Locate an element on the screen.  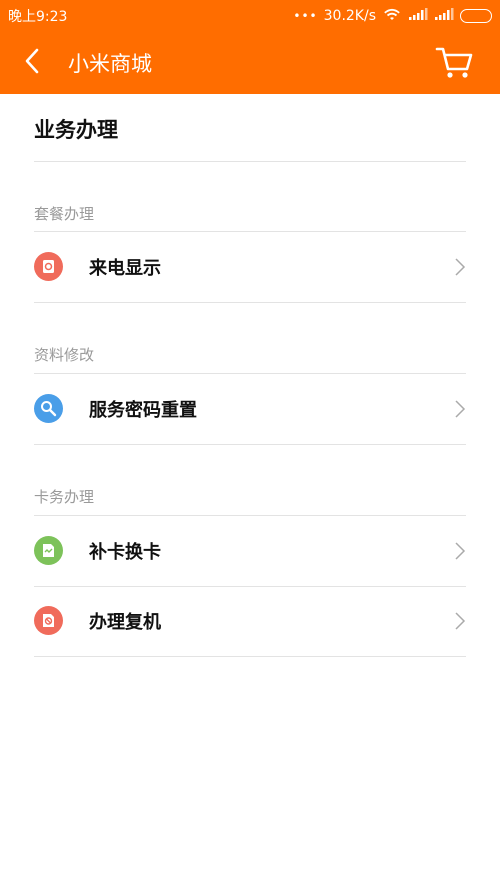
list-item-label: 办理复机 is located at coordinates (125, 622).